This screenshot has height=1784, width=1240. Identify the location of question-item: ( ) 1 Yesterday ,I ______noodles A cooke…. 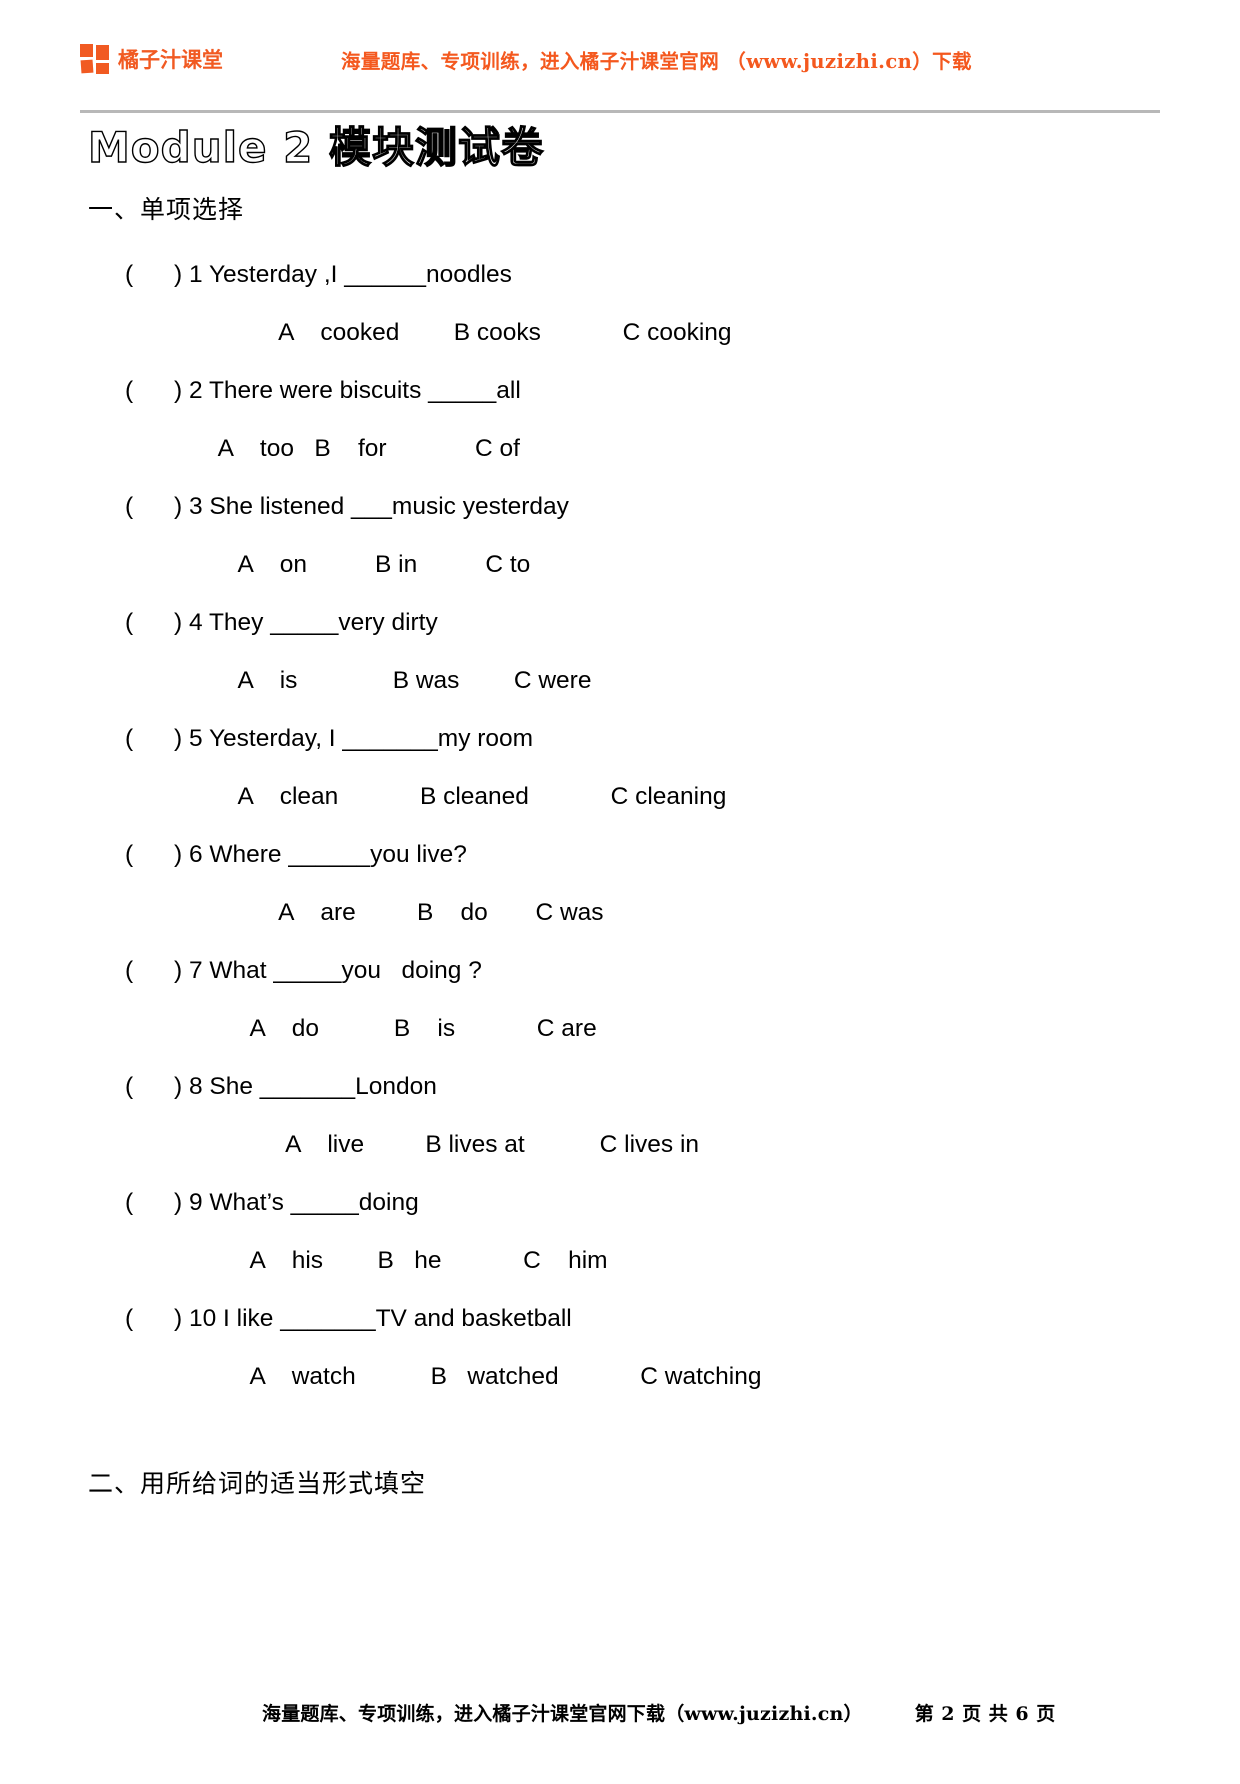
(620, 304).